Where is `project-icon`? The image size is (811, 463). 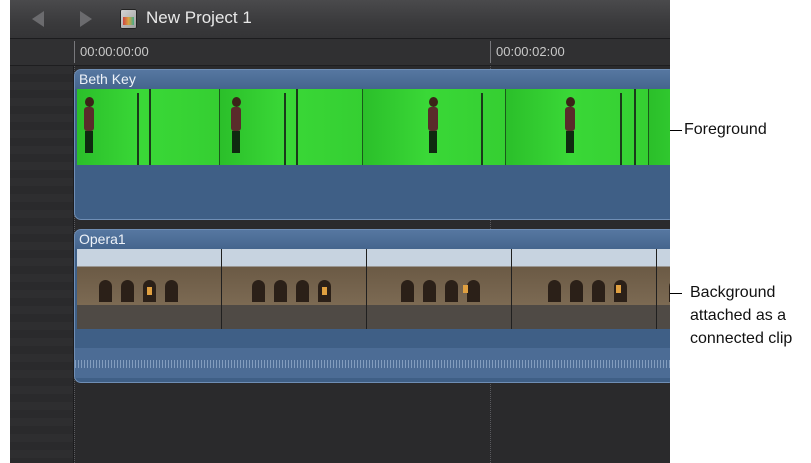 project-icon is located at coordinates (128, 19).